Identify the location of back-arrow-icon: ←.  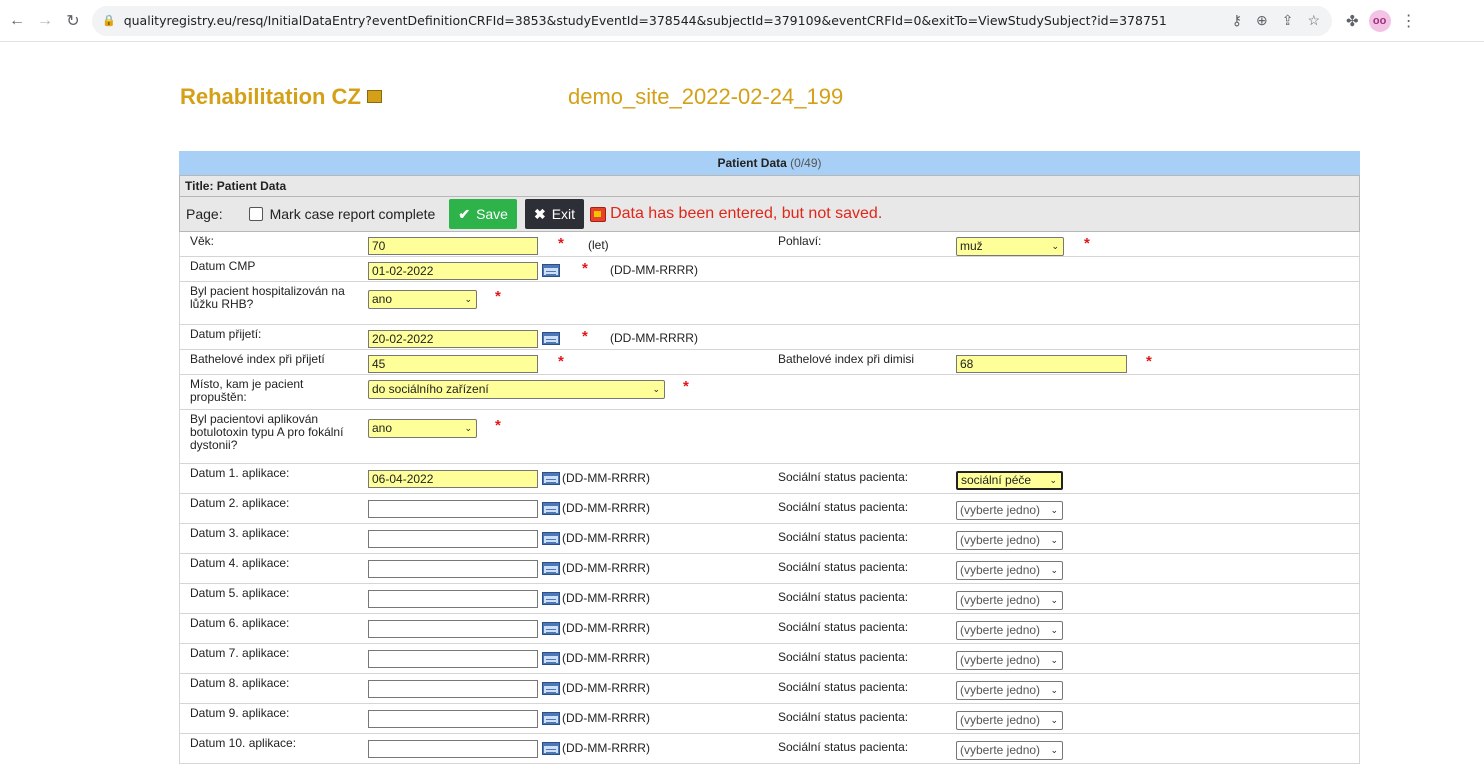
(17, 21).